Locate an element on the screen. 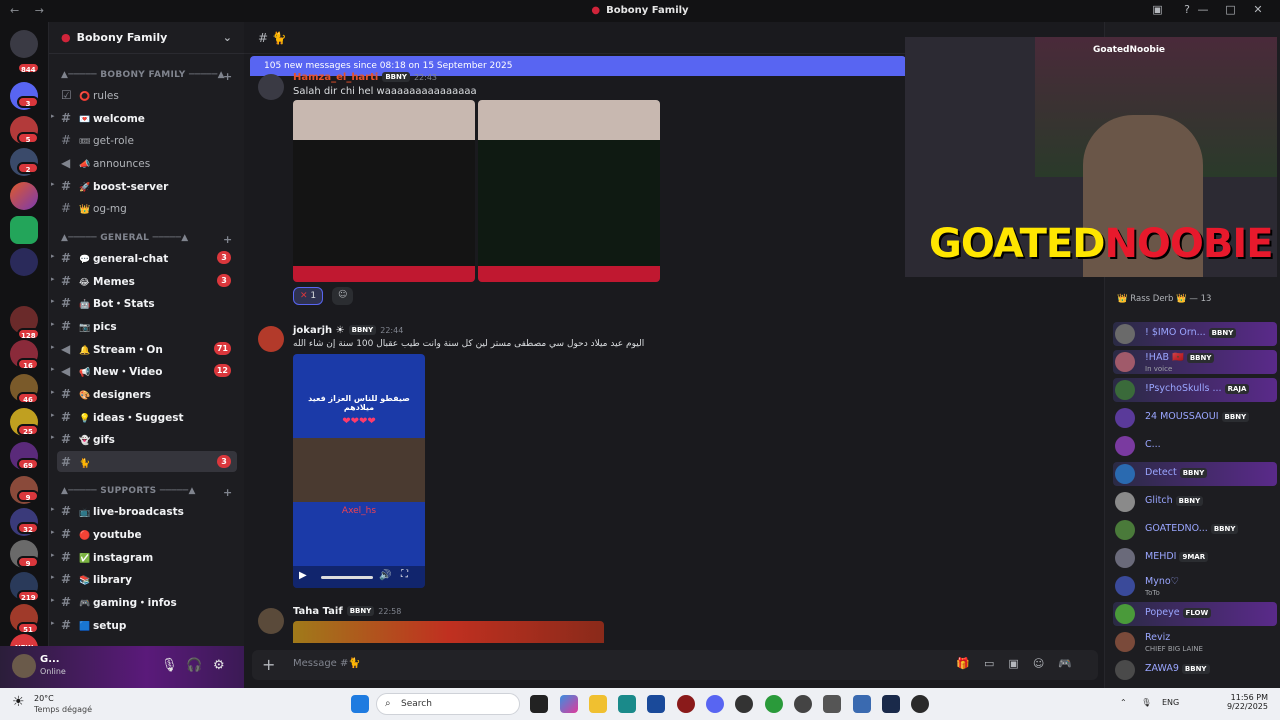 This screenshot has height=720, width=1280. settings-icon is located at coordinates (832, 704).